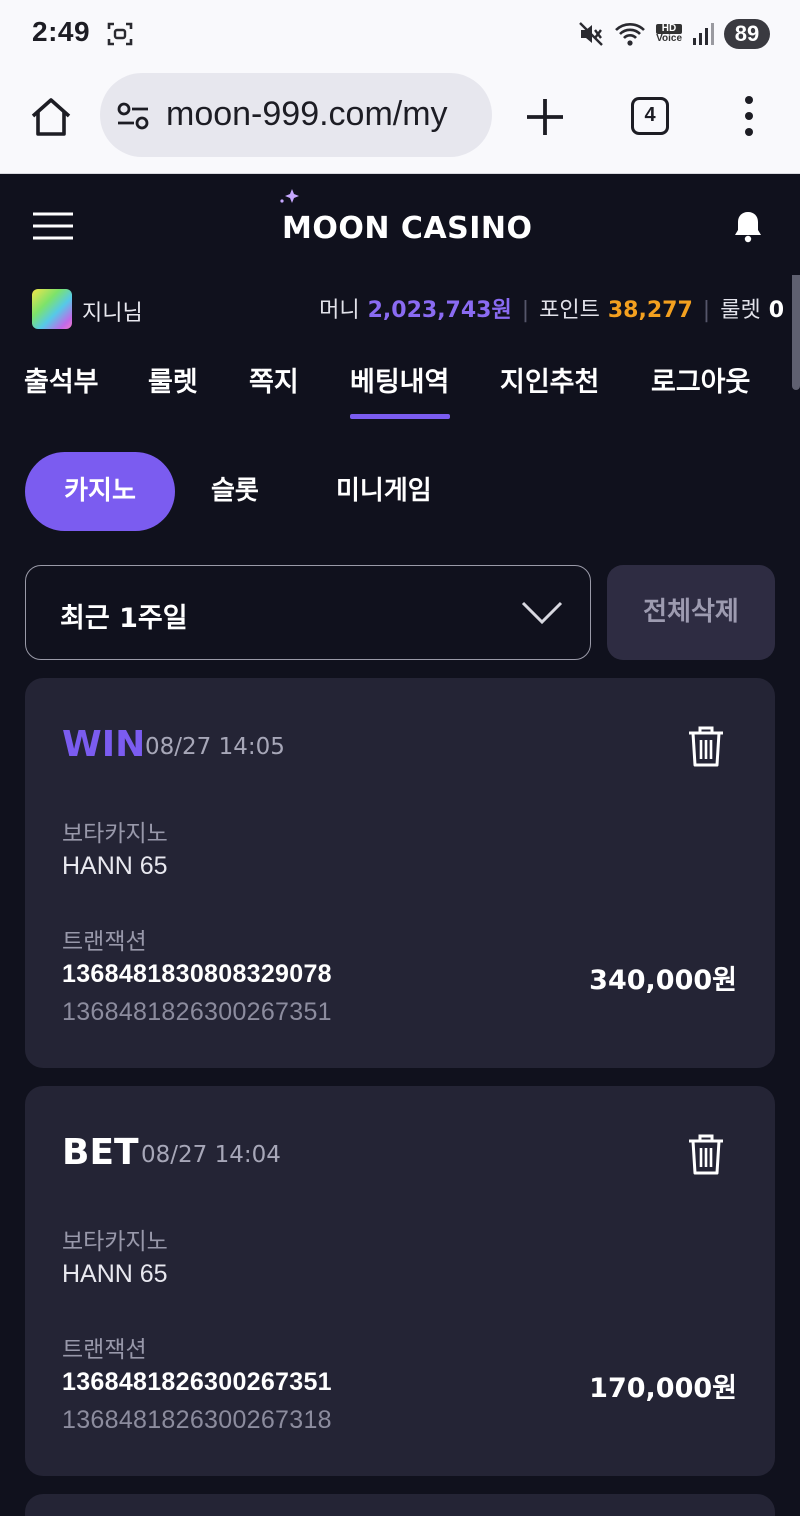  I want to click on tab-casino: 카지노, so click(100, 491).